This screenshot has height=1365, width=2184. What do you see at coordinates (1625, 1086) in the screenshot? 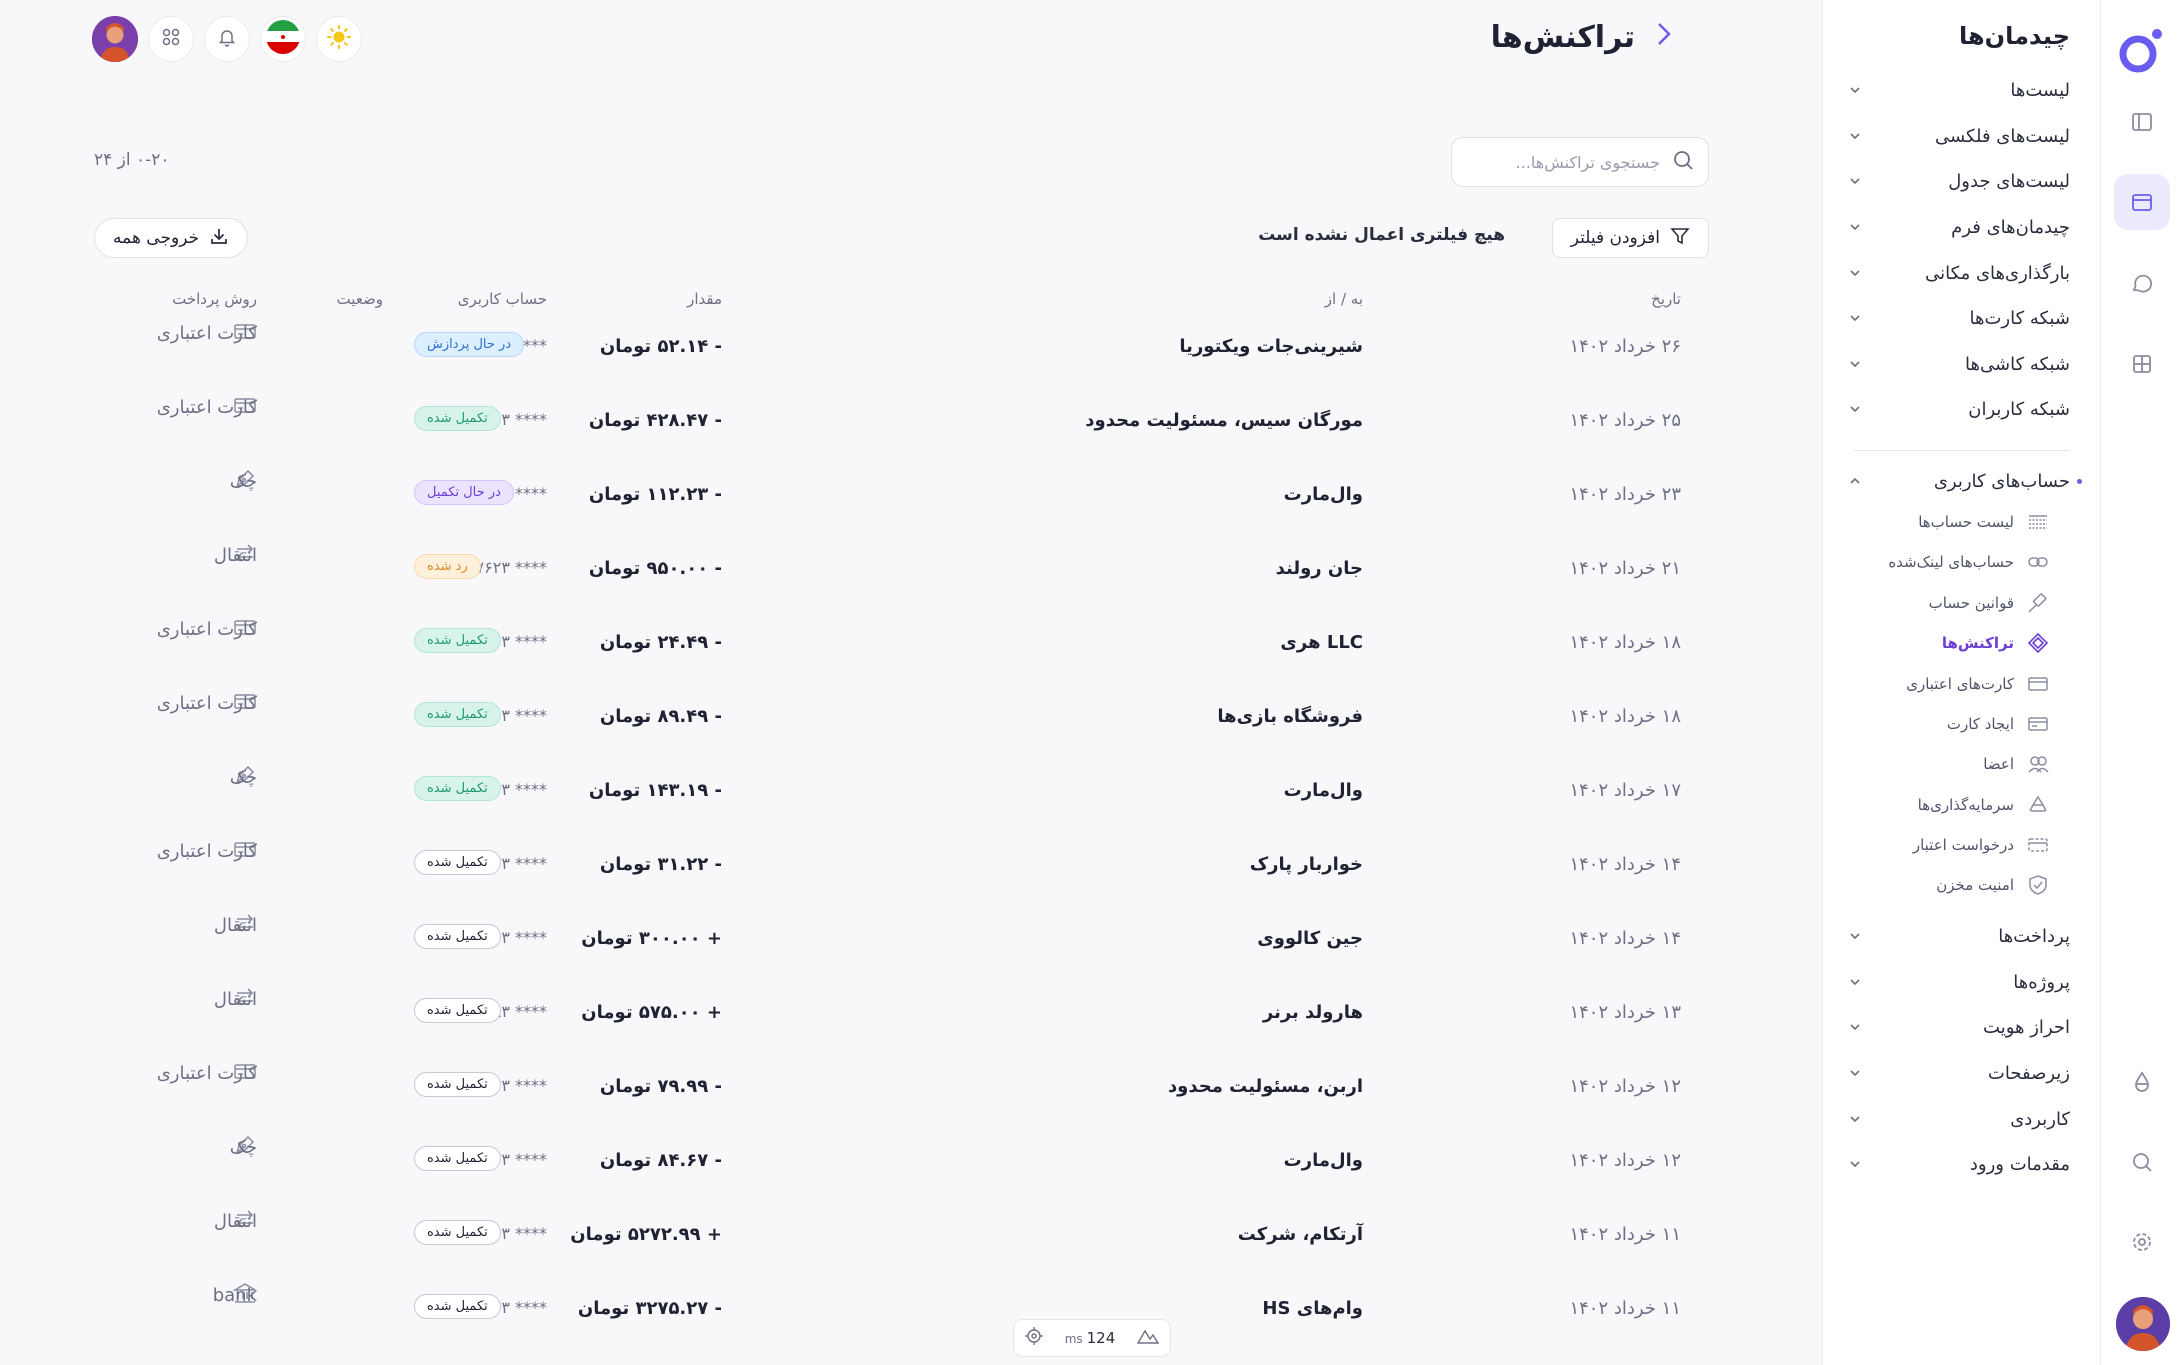
I see `row-date: ۱۲ خرداد ۱۴۰۲` at bounding box center [1625, 1086].